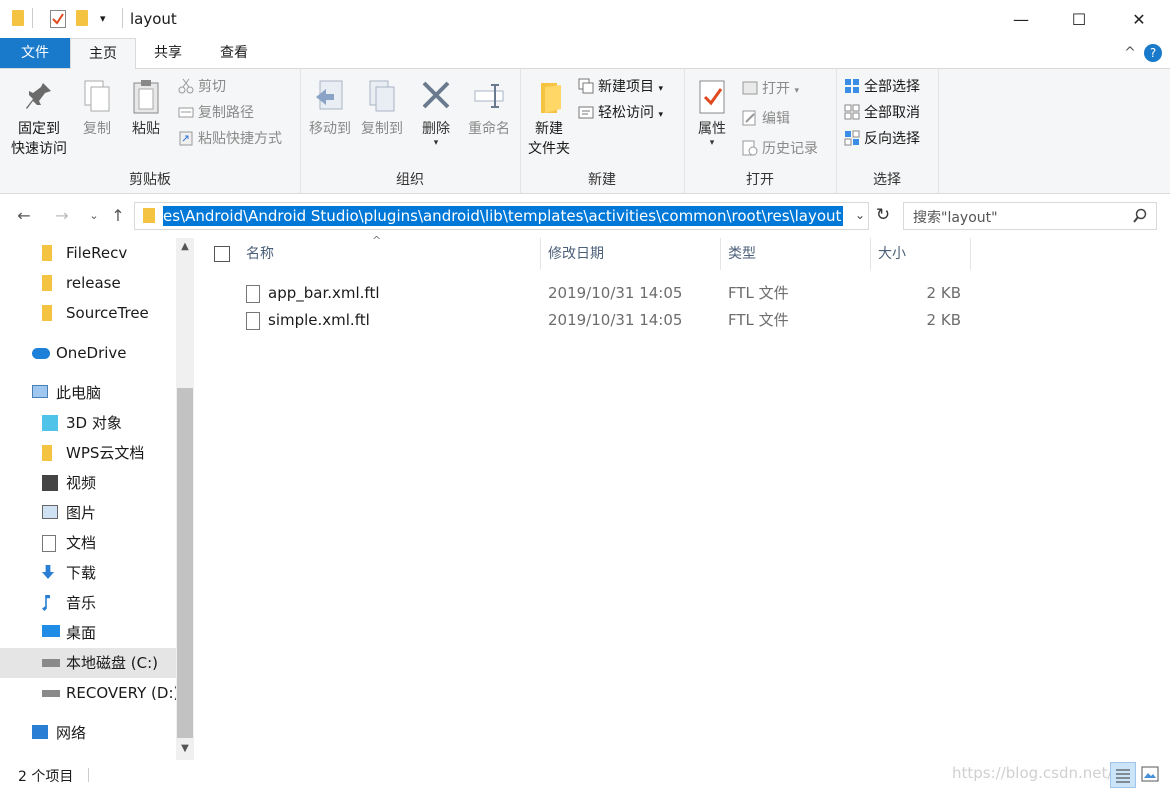 The height and width of the screenshot is (791, 1170). What do you see at coordinates (88, 253) in the screenshot?
I see `nav-item: FileRecv` at bounding box center [88, 253].